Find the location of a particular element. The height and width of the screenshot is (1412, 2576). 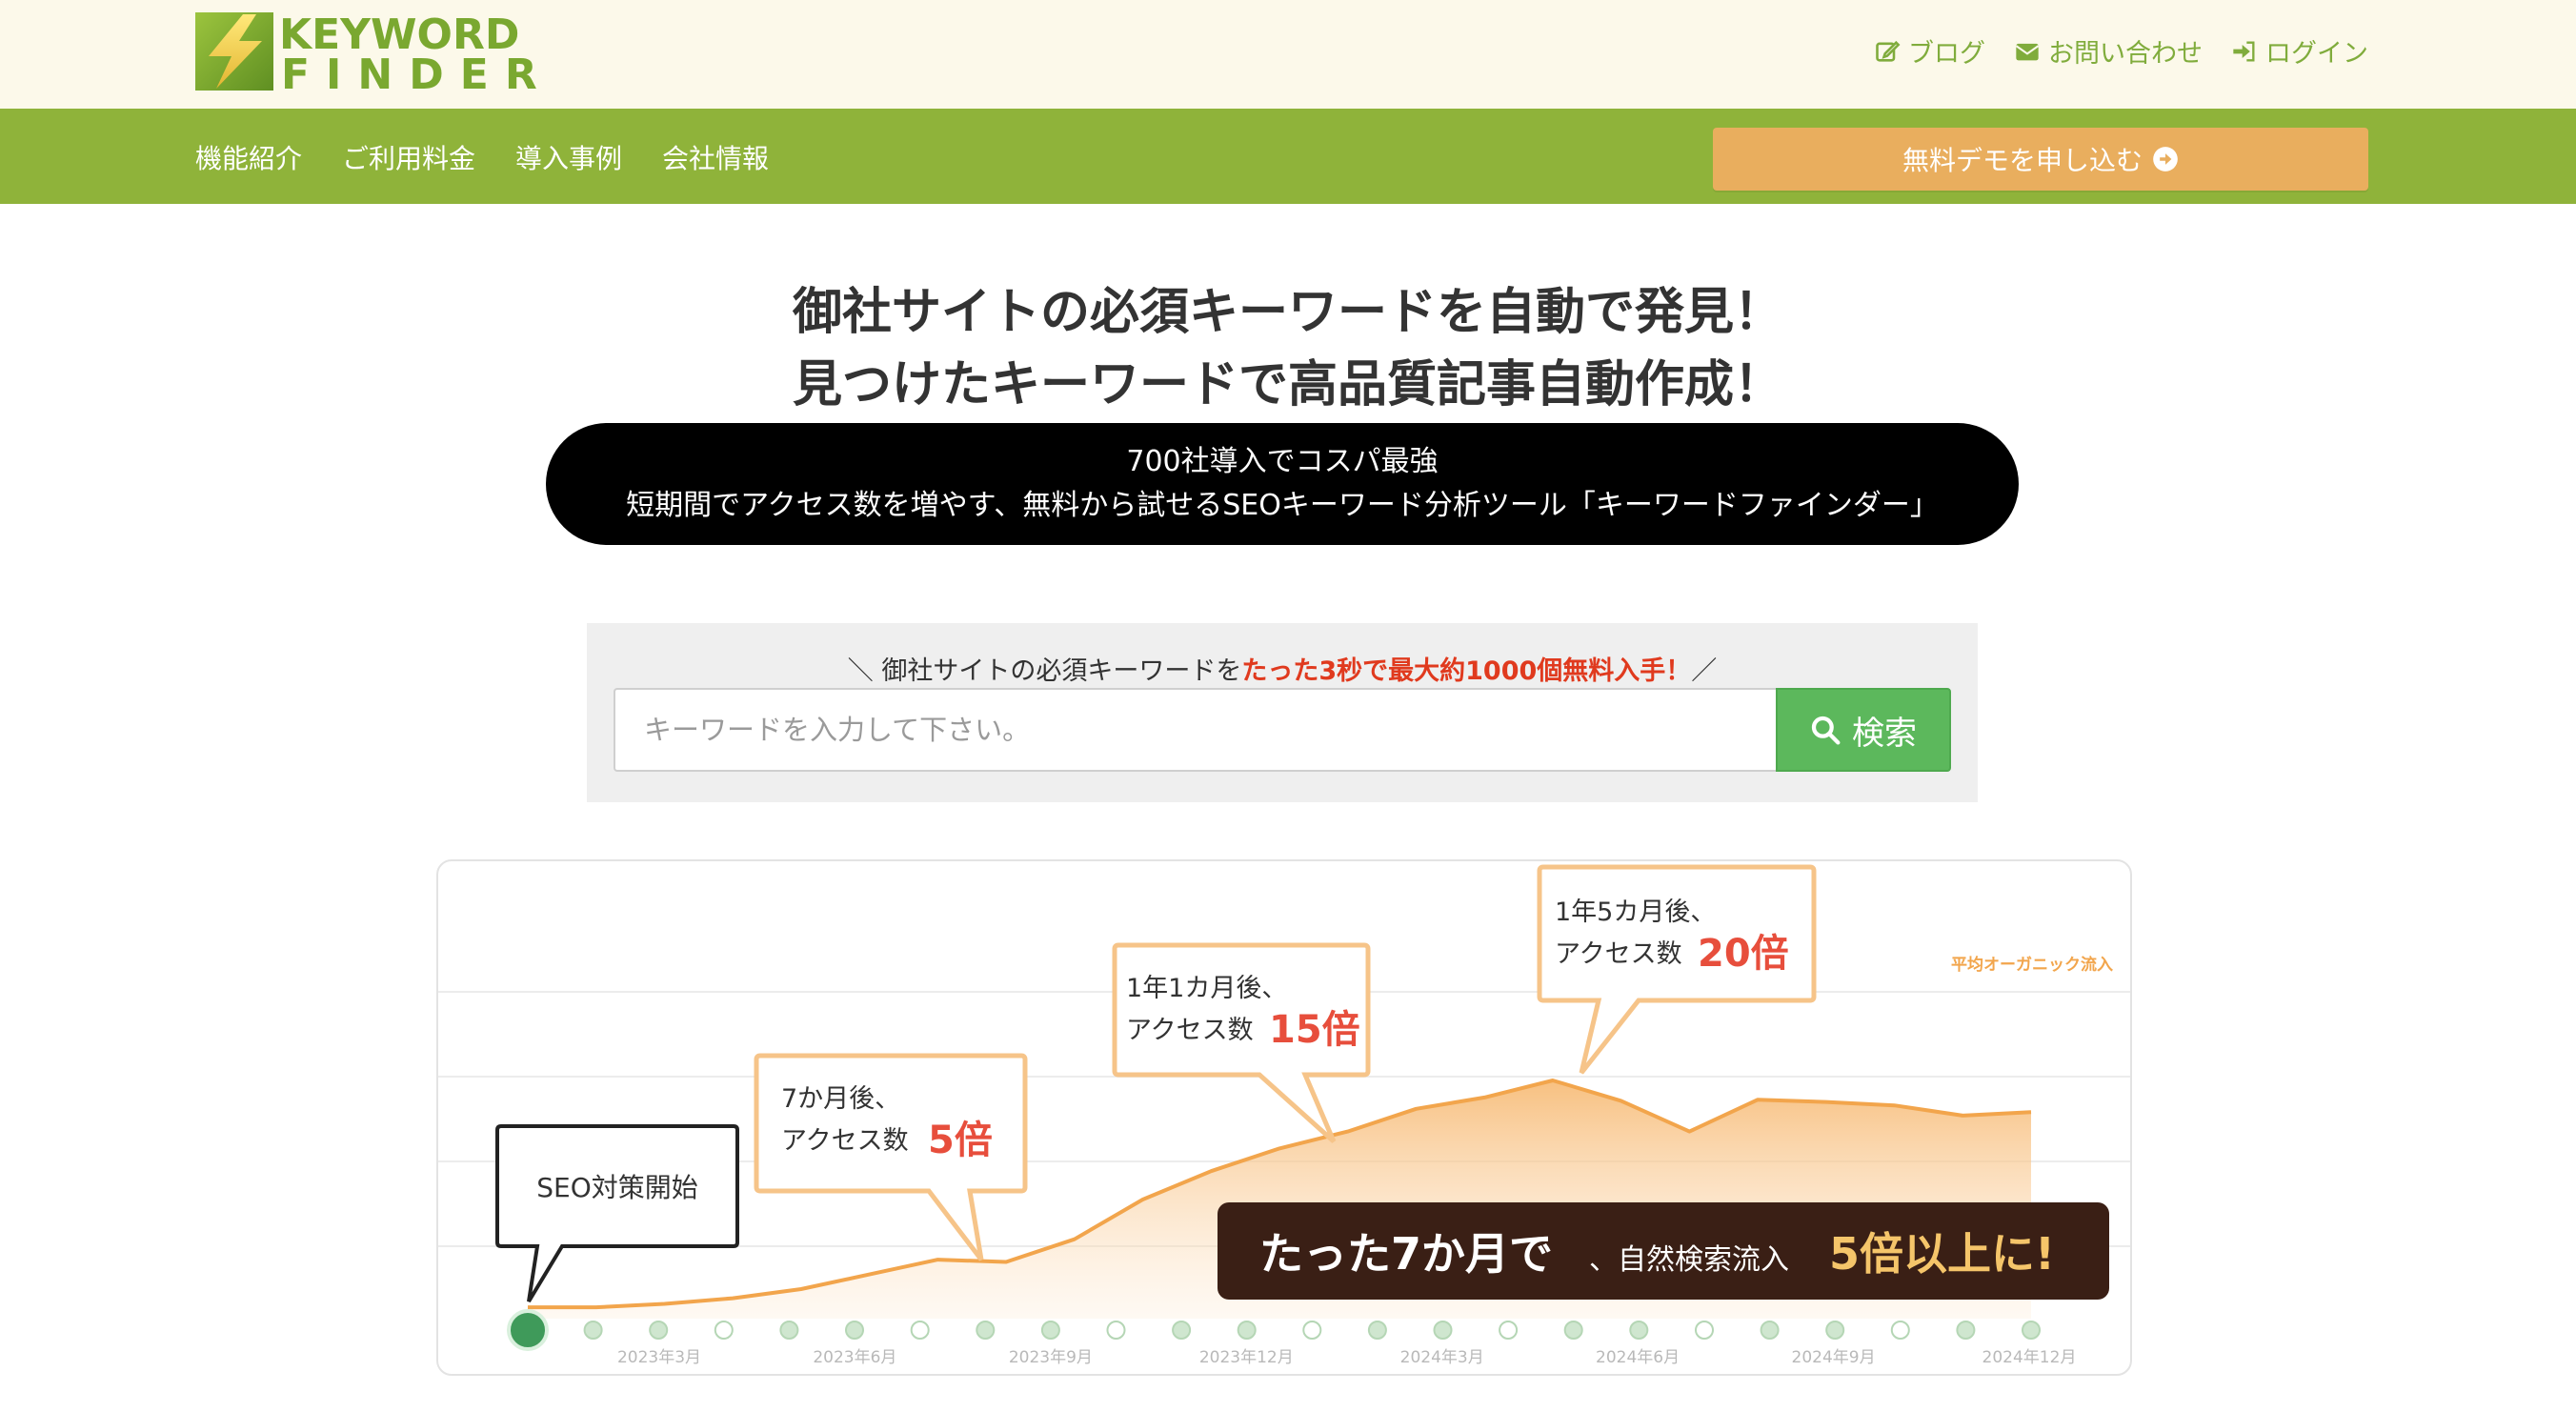

summary-banner: たった7か月で 、自然検索流入 5倍以上に! is located at coordinates (1664, 1251).